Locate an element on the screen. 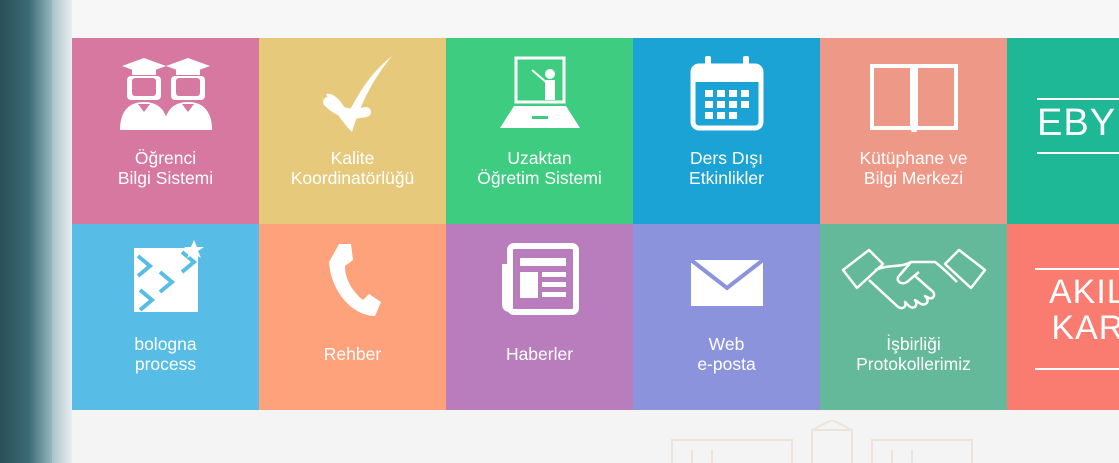 This screenshot has height=463, width=1119. tile-label-line: Öğretim Sistemi is located at coordinates (539, 178).